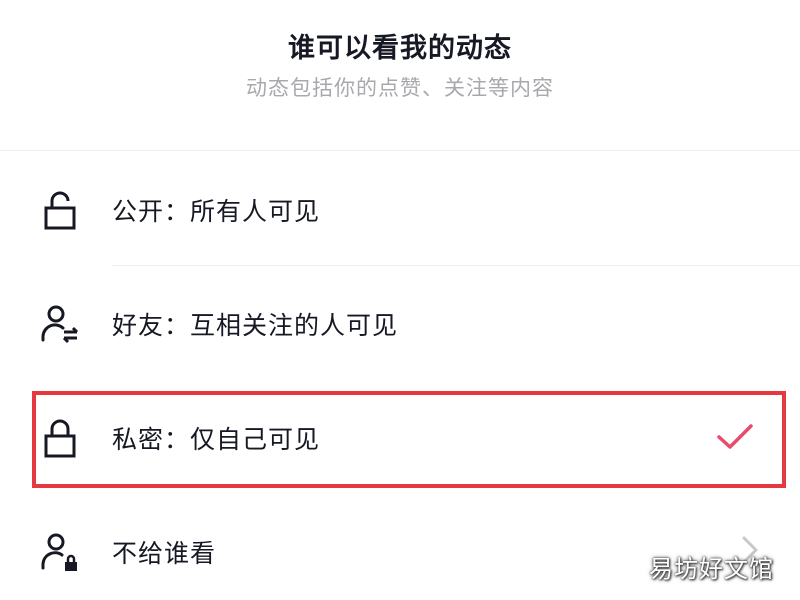 This screenshot has height=600, width=800. I want to click on unlock-icon, so click(60, 210).